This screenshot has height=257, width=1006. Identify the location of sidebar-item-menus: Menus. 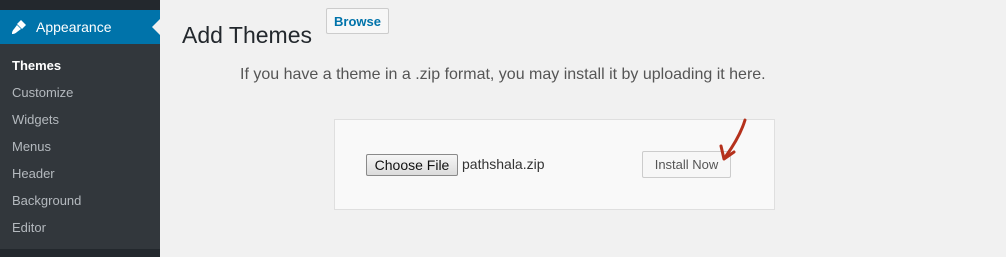
(31, 146).